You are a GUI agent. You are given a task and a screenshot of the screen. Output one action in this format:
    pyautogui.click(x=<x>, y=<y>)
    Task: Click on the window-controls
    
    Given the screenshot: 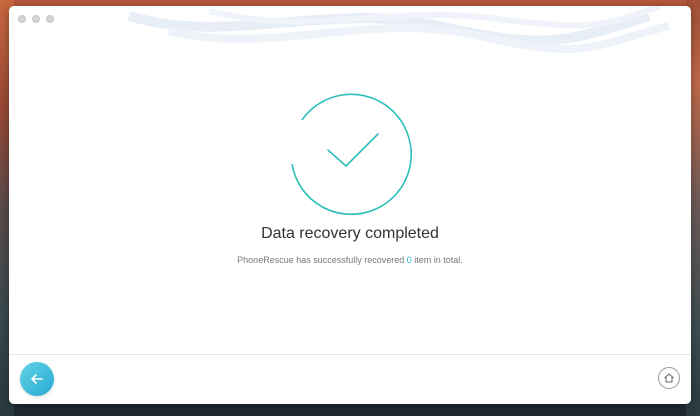 What is the action you would take?
    pyautogui.click(x=36, y=19)
    